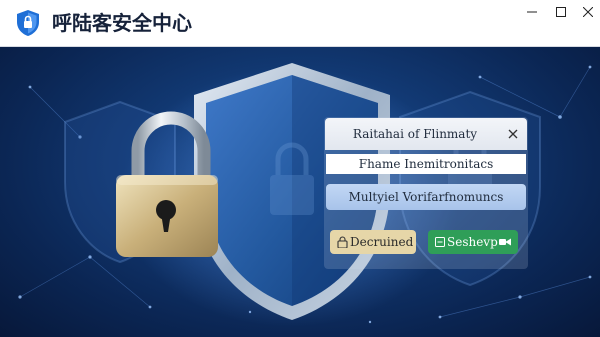  Describe the element at coordinates (382, 242) in the screenshot. I see `decline-label: Decruined` at that location.